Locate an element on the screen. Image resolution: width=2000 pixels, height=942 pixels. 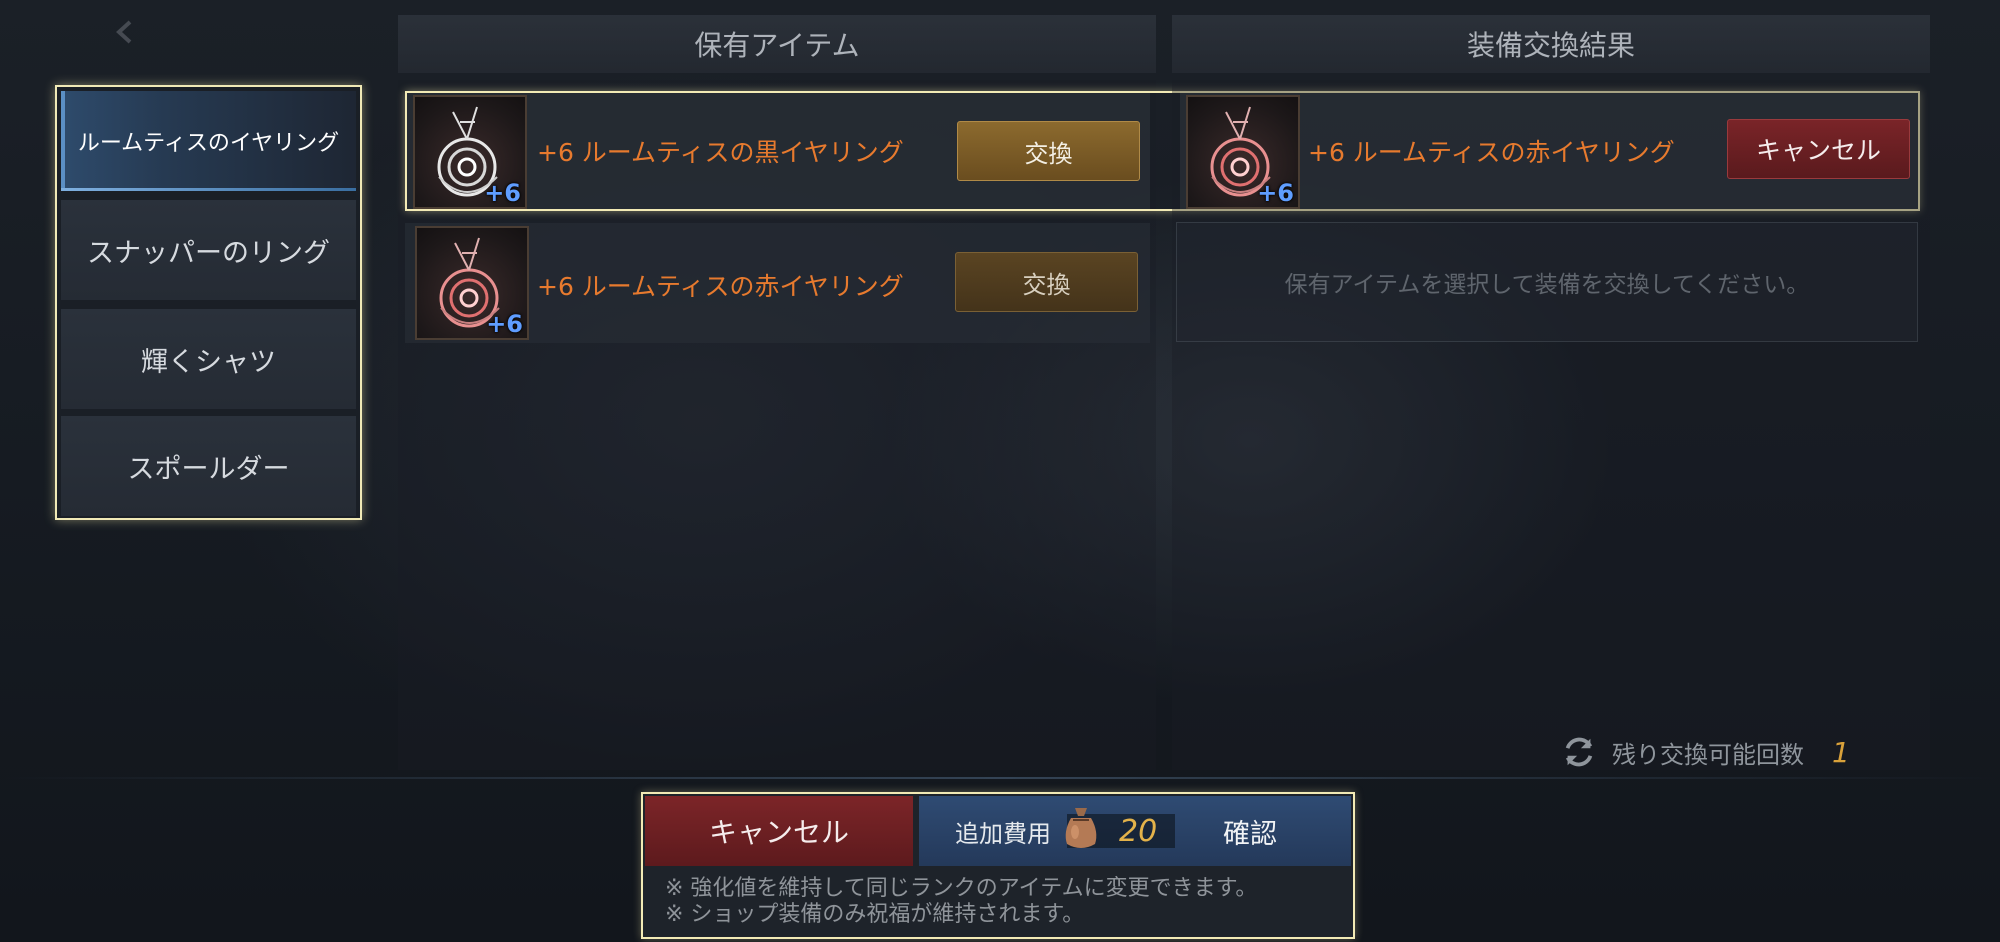
item-name: +6 ルームティスの黒イヤリング is located at coordinates (720, 152).